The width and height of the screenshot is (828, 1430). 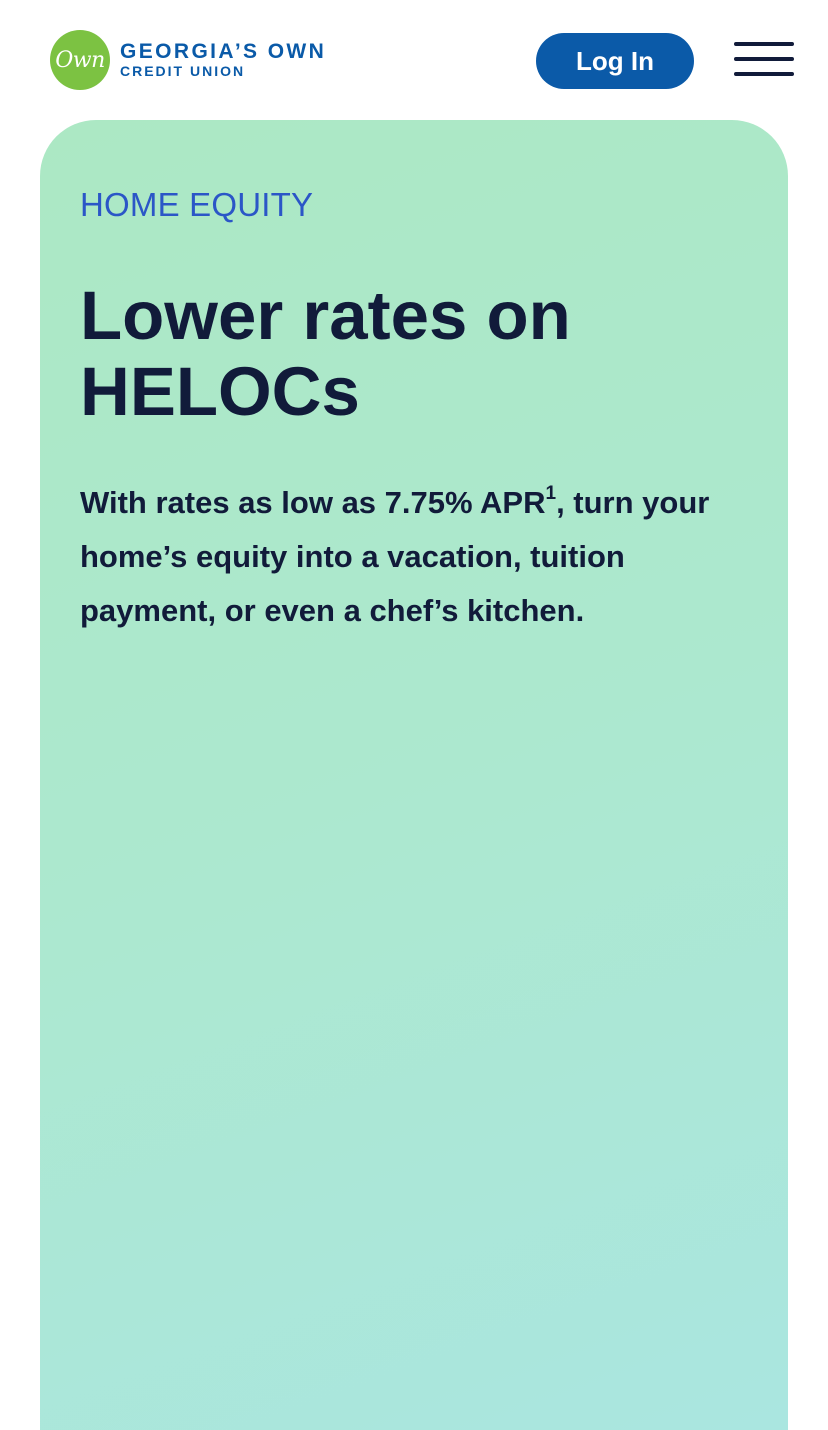 I want to click on login-button: Log In, so click(x=615, y=61).